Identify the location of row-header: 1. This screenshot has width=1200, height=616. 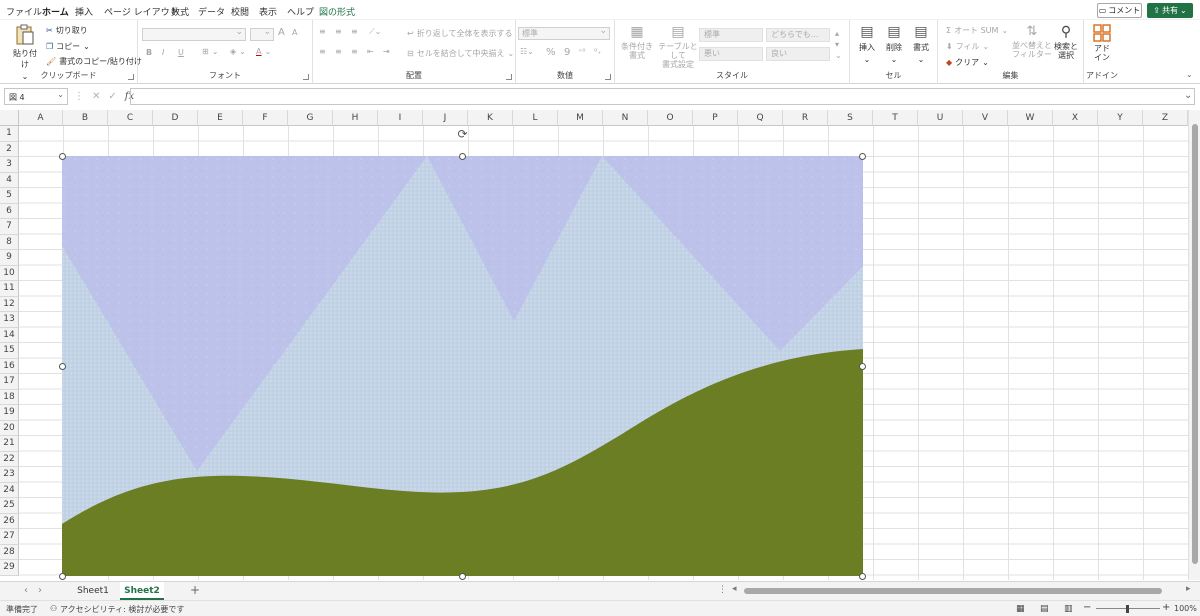
(9, 134).